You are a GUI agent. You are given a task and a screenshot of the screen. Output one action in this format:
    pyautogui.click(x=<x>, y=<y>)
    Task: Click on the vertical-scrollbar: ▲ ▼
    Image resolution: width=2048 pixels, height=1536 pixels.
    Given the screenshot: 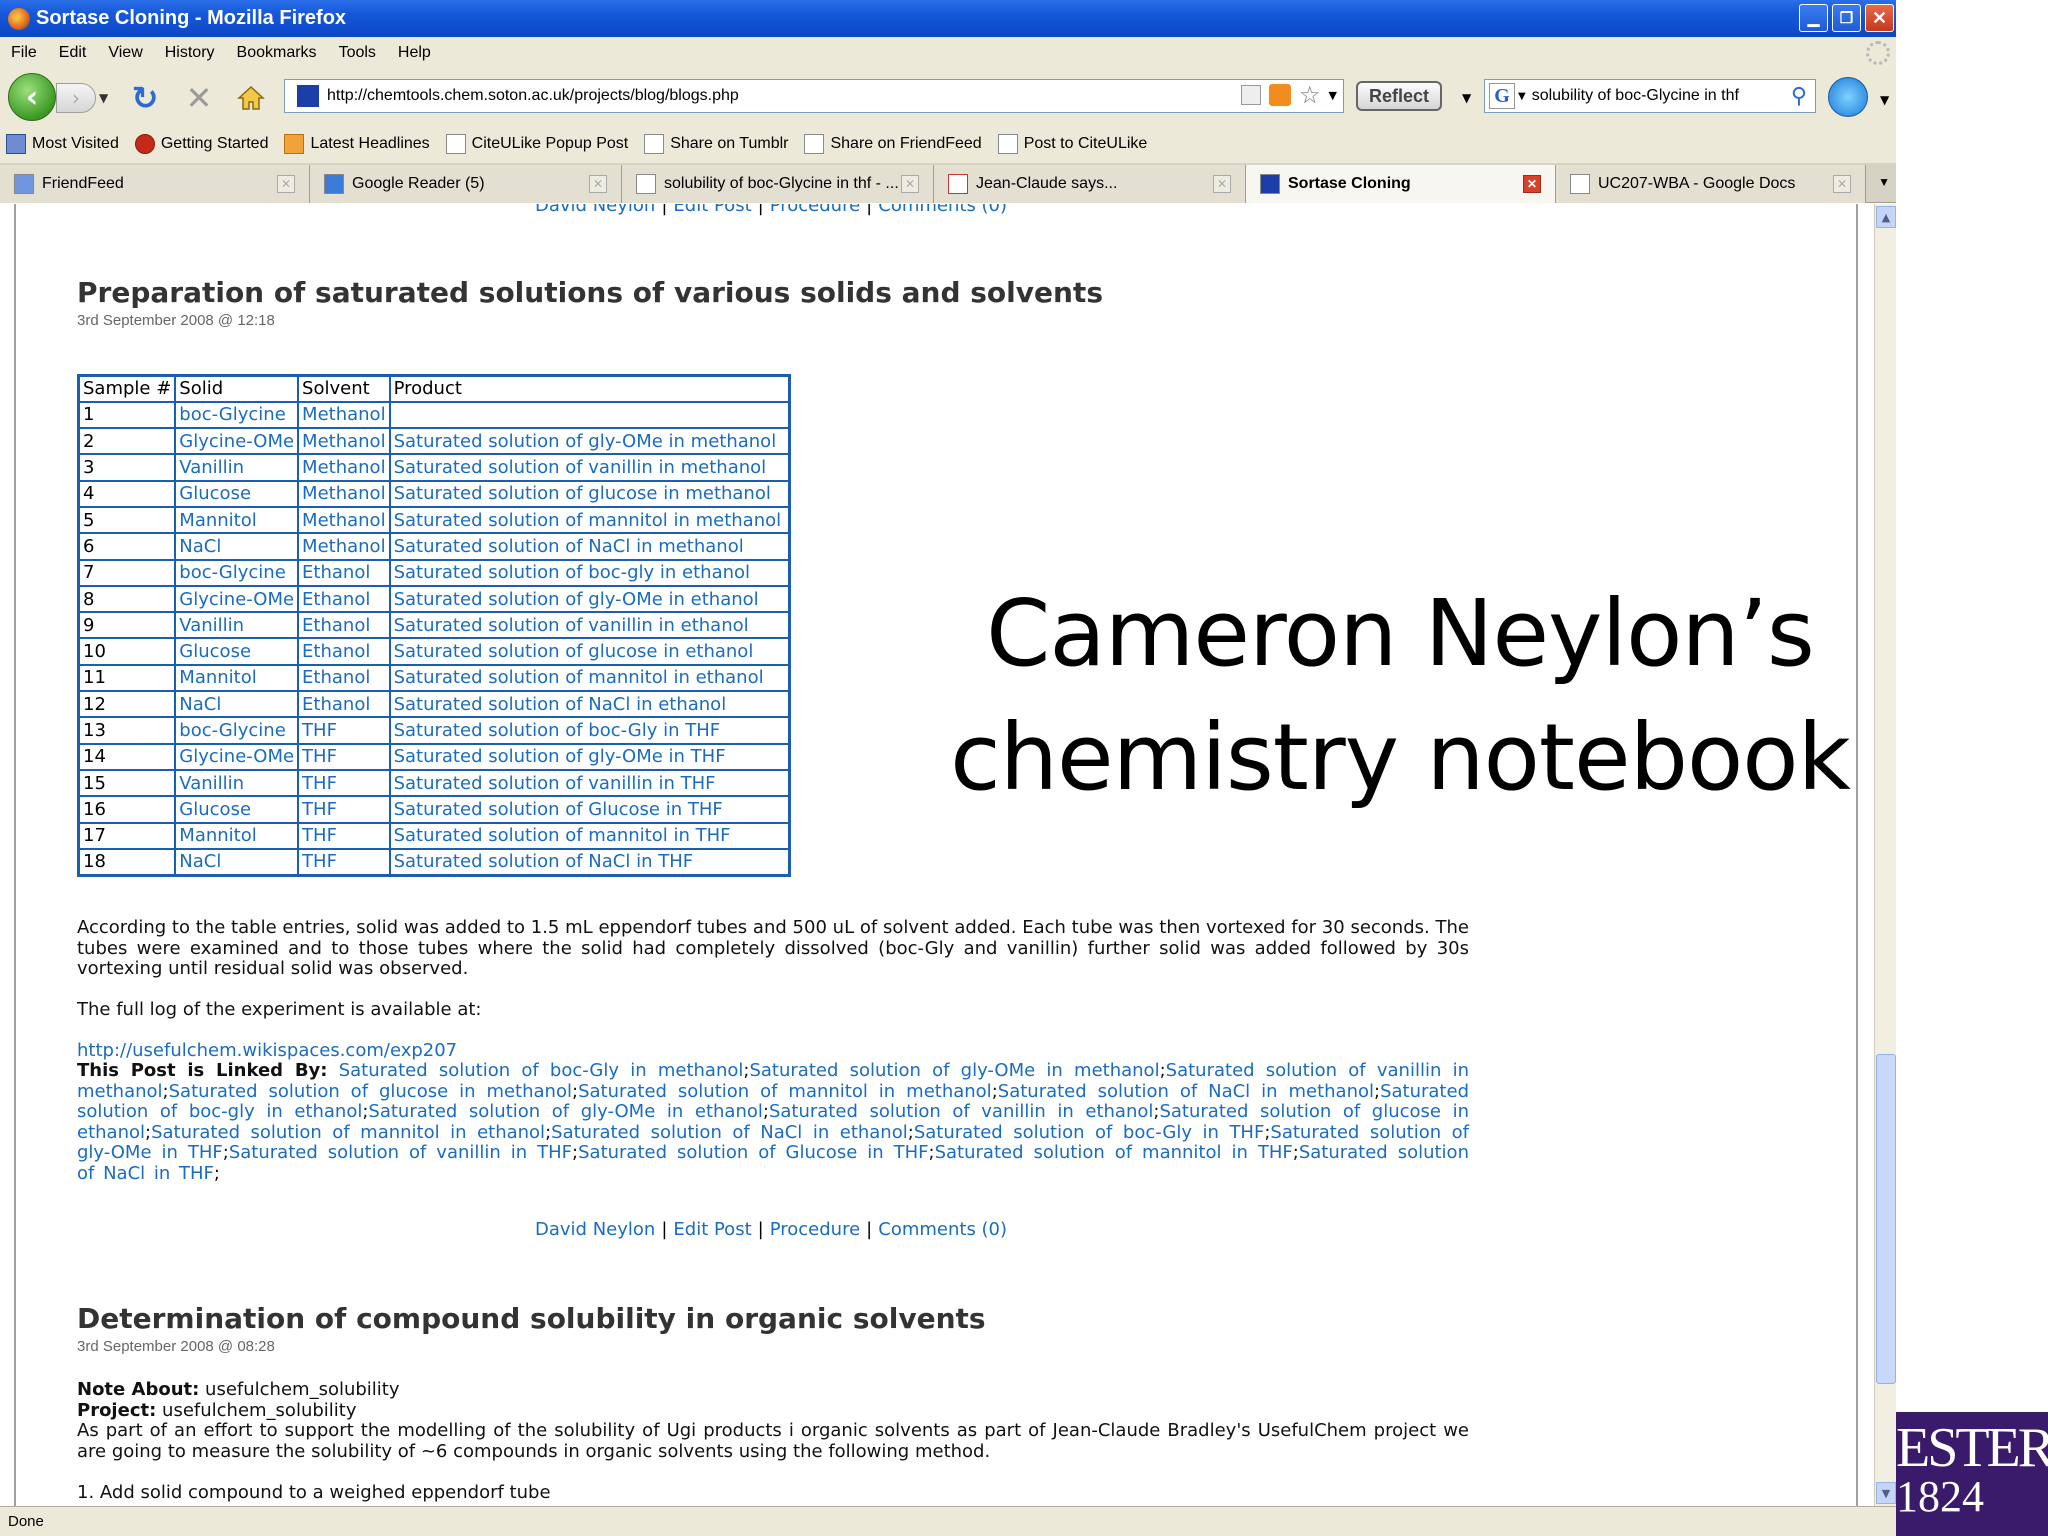 What is the action you would take?
    pyautogui.click(x=1885, y=855)
    